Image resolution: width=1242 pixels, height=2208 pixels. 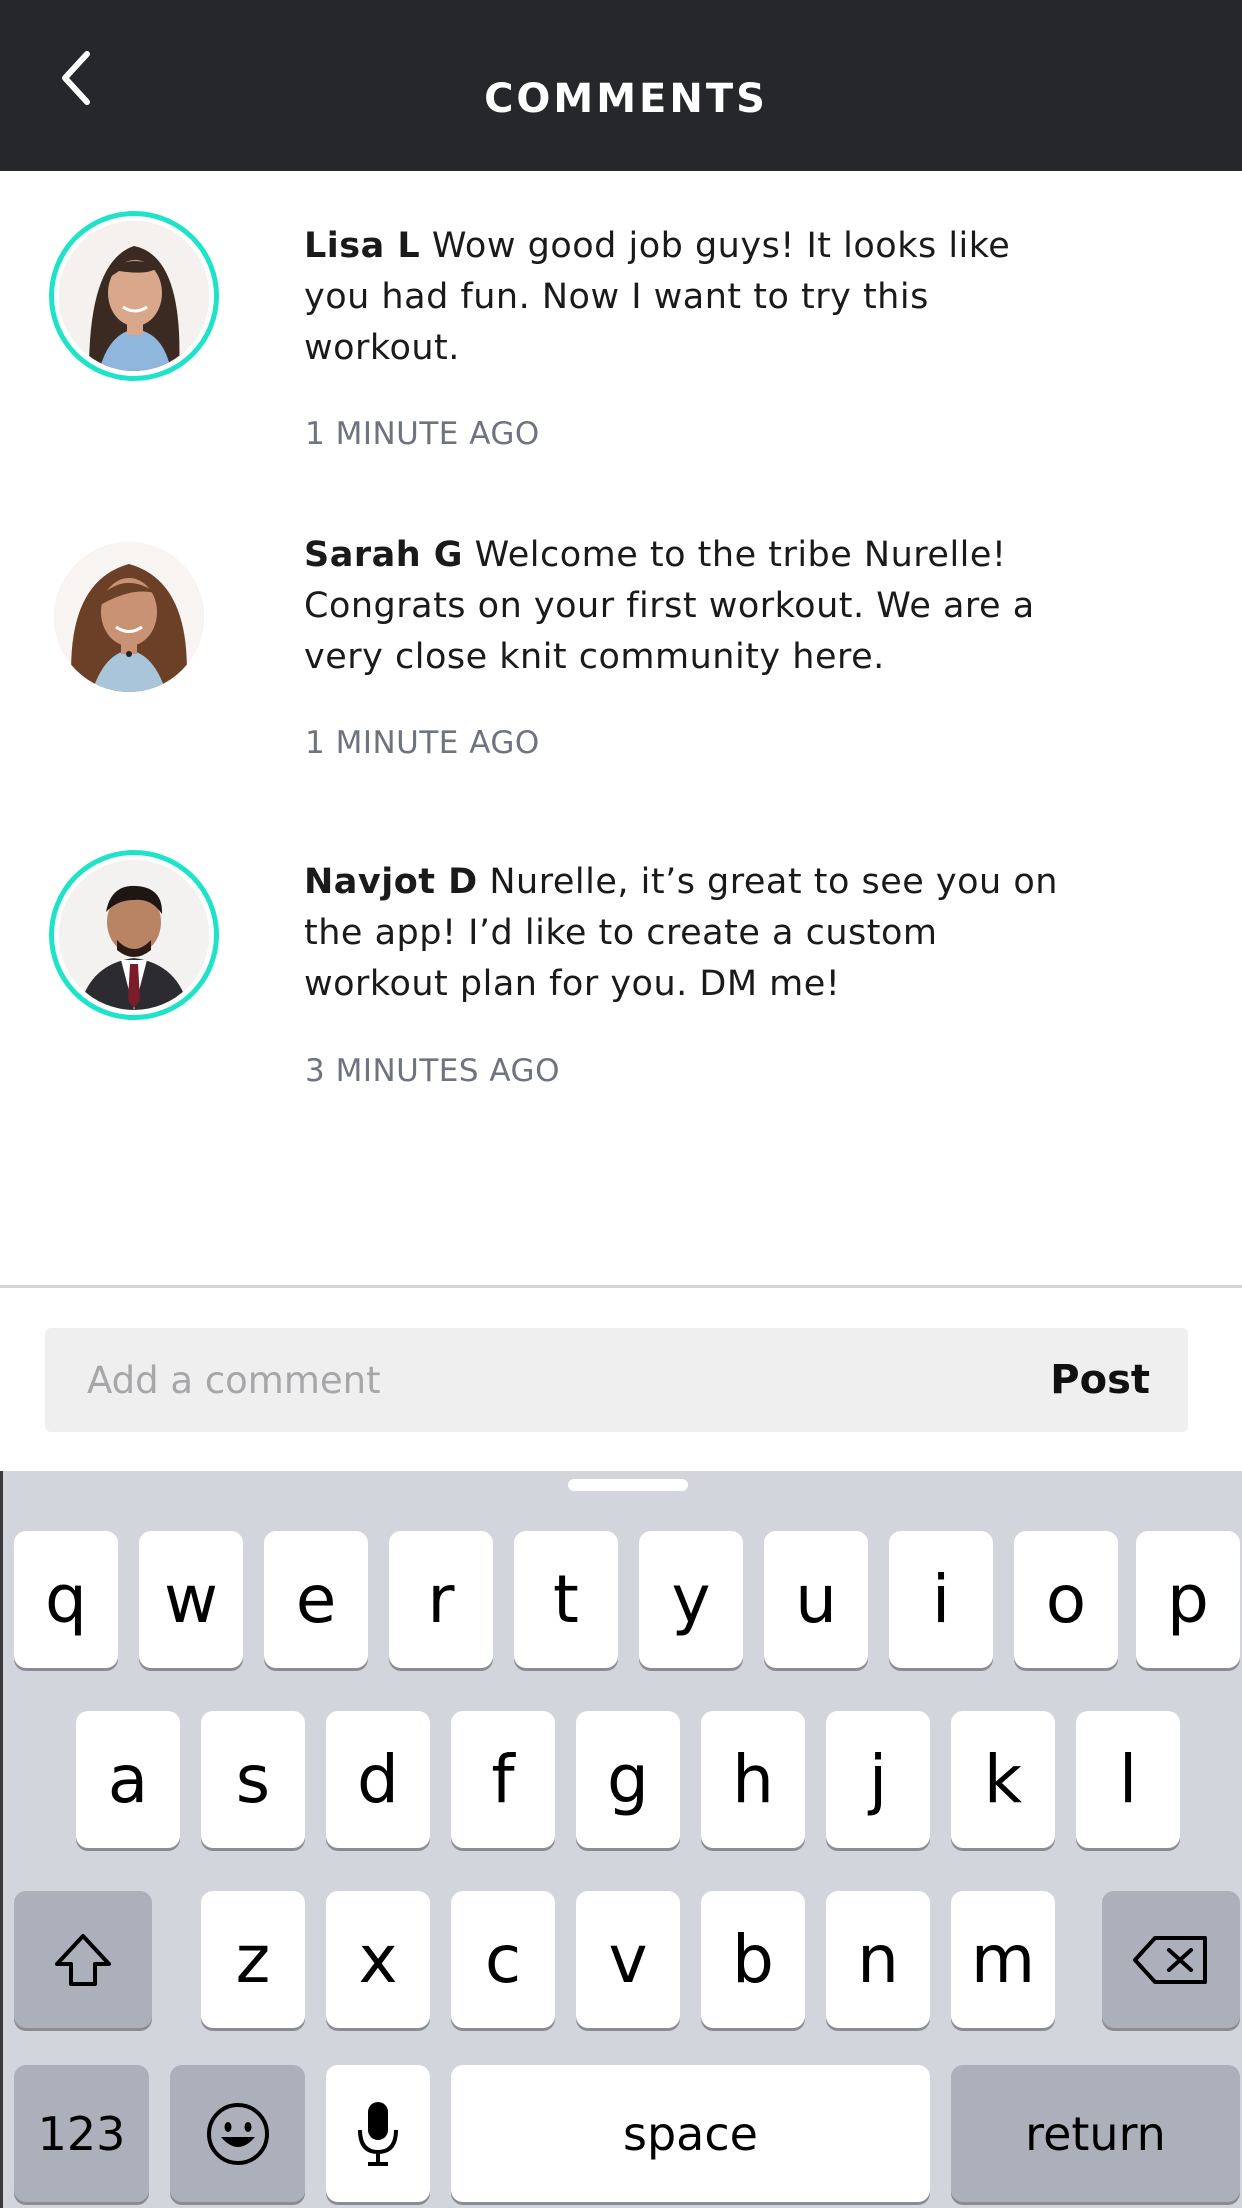 What do you see at coordinates (503, 1779) in the screenshot?
I see `key-f: f` at bounding box center [503, 1779].